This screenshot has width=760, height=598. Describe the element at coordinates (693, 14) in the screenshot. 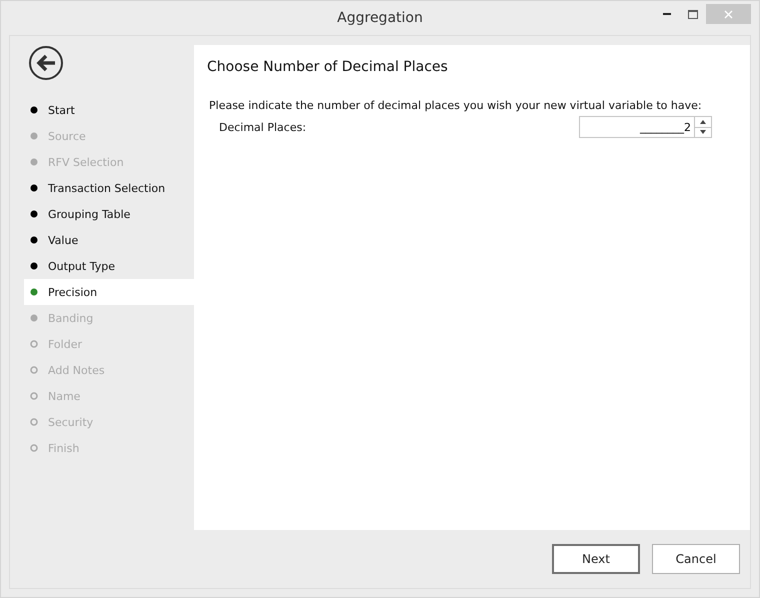

I see `maximize-icon` at that location.